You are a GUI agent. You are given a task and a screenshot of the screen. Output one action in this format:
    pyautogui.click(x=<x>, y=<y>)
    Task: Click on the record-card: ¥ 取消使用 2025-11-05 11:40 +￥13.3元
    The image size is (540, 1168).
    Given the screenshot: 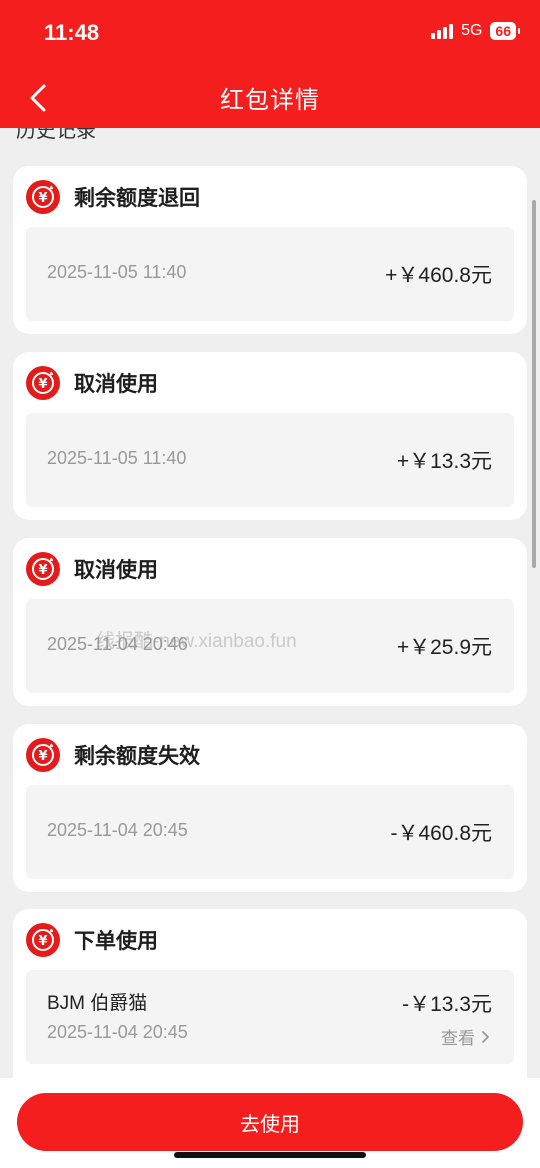 What is the action you would take?
    pyautogui.click(x=270, y=436)
    